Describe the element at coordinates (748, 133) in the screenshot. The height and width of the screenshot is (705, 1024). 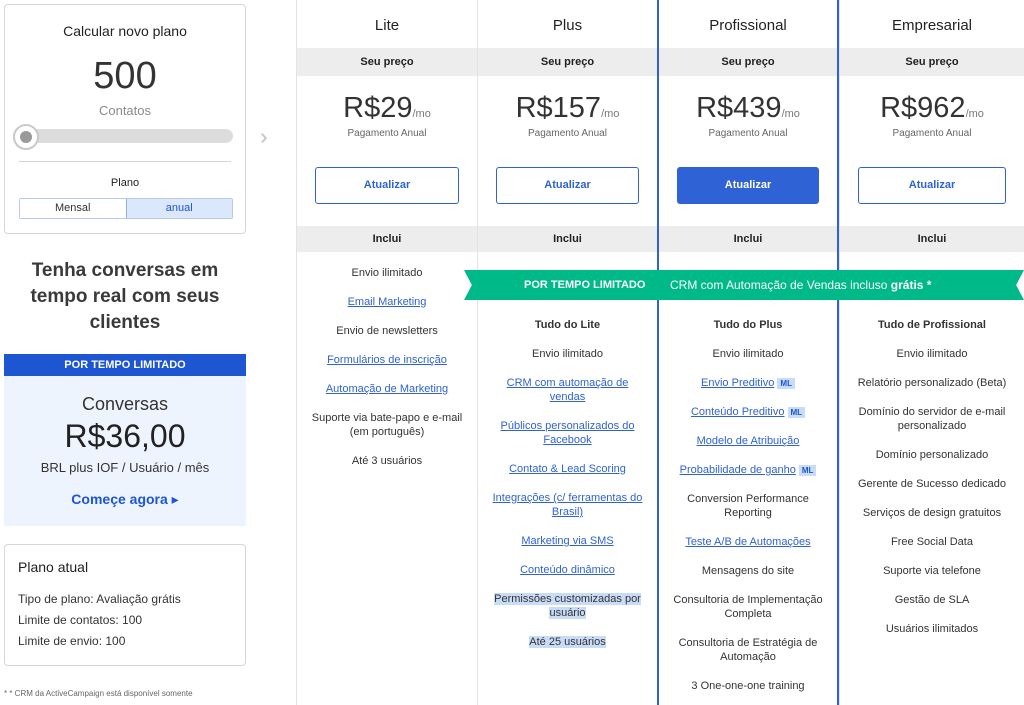
I see `billing-frequency: Pagamento Anual` at that location.